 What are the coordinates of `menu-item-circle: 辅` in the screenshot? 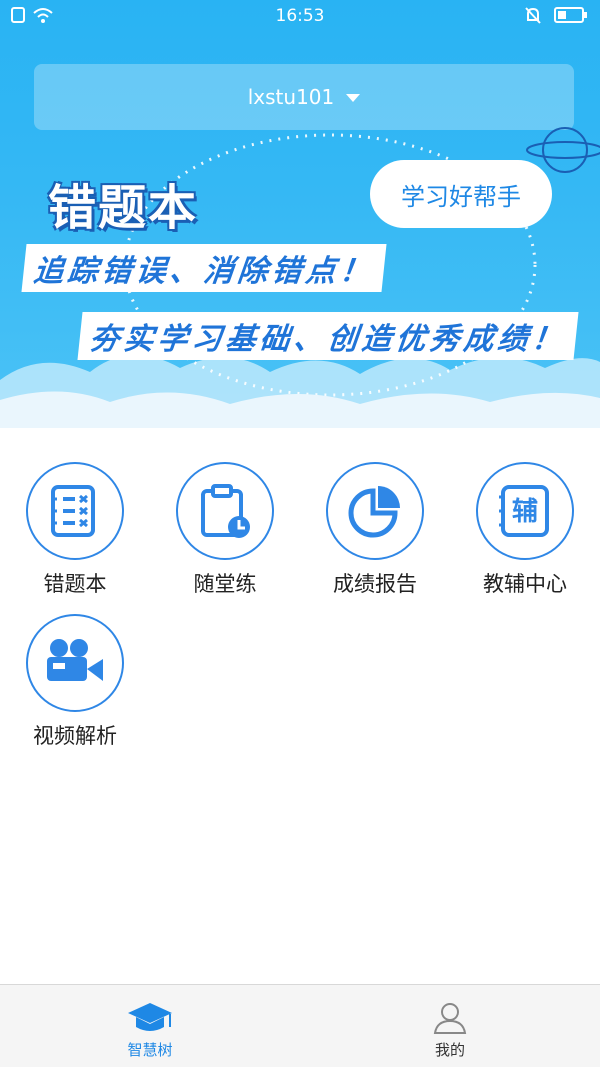 It's located at (525, 511).